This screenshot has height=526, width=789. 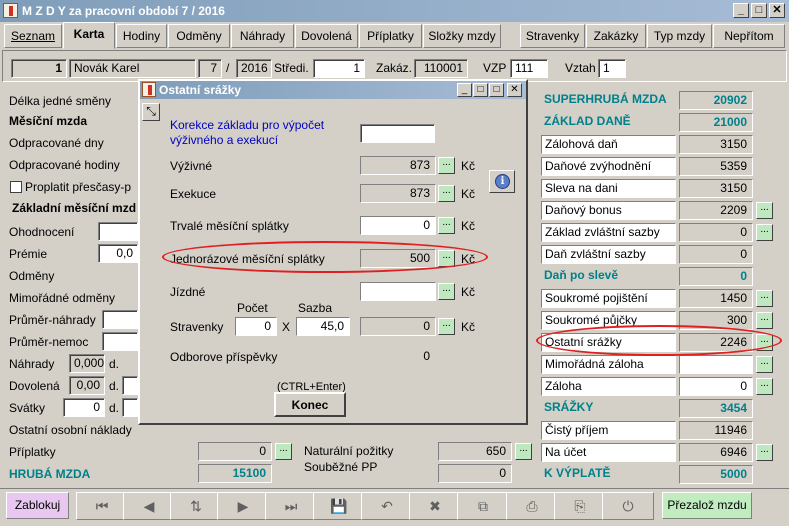 I want to click on tab-typ-mzdy: Typ mzdy, so click(x=679, y=36).